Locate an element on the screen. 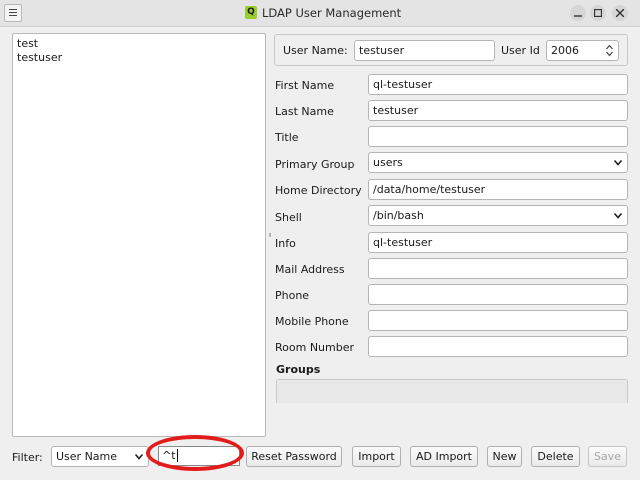  primary-group-label: Primary Group is located at coordinates (315, 164).